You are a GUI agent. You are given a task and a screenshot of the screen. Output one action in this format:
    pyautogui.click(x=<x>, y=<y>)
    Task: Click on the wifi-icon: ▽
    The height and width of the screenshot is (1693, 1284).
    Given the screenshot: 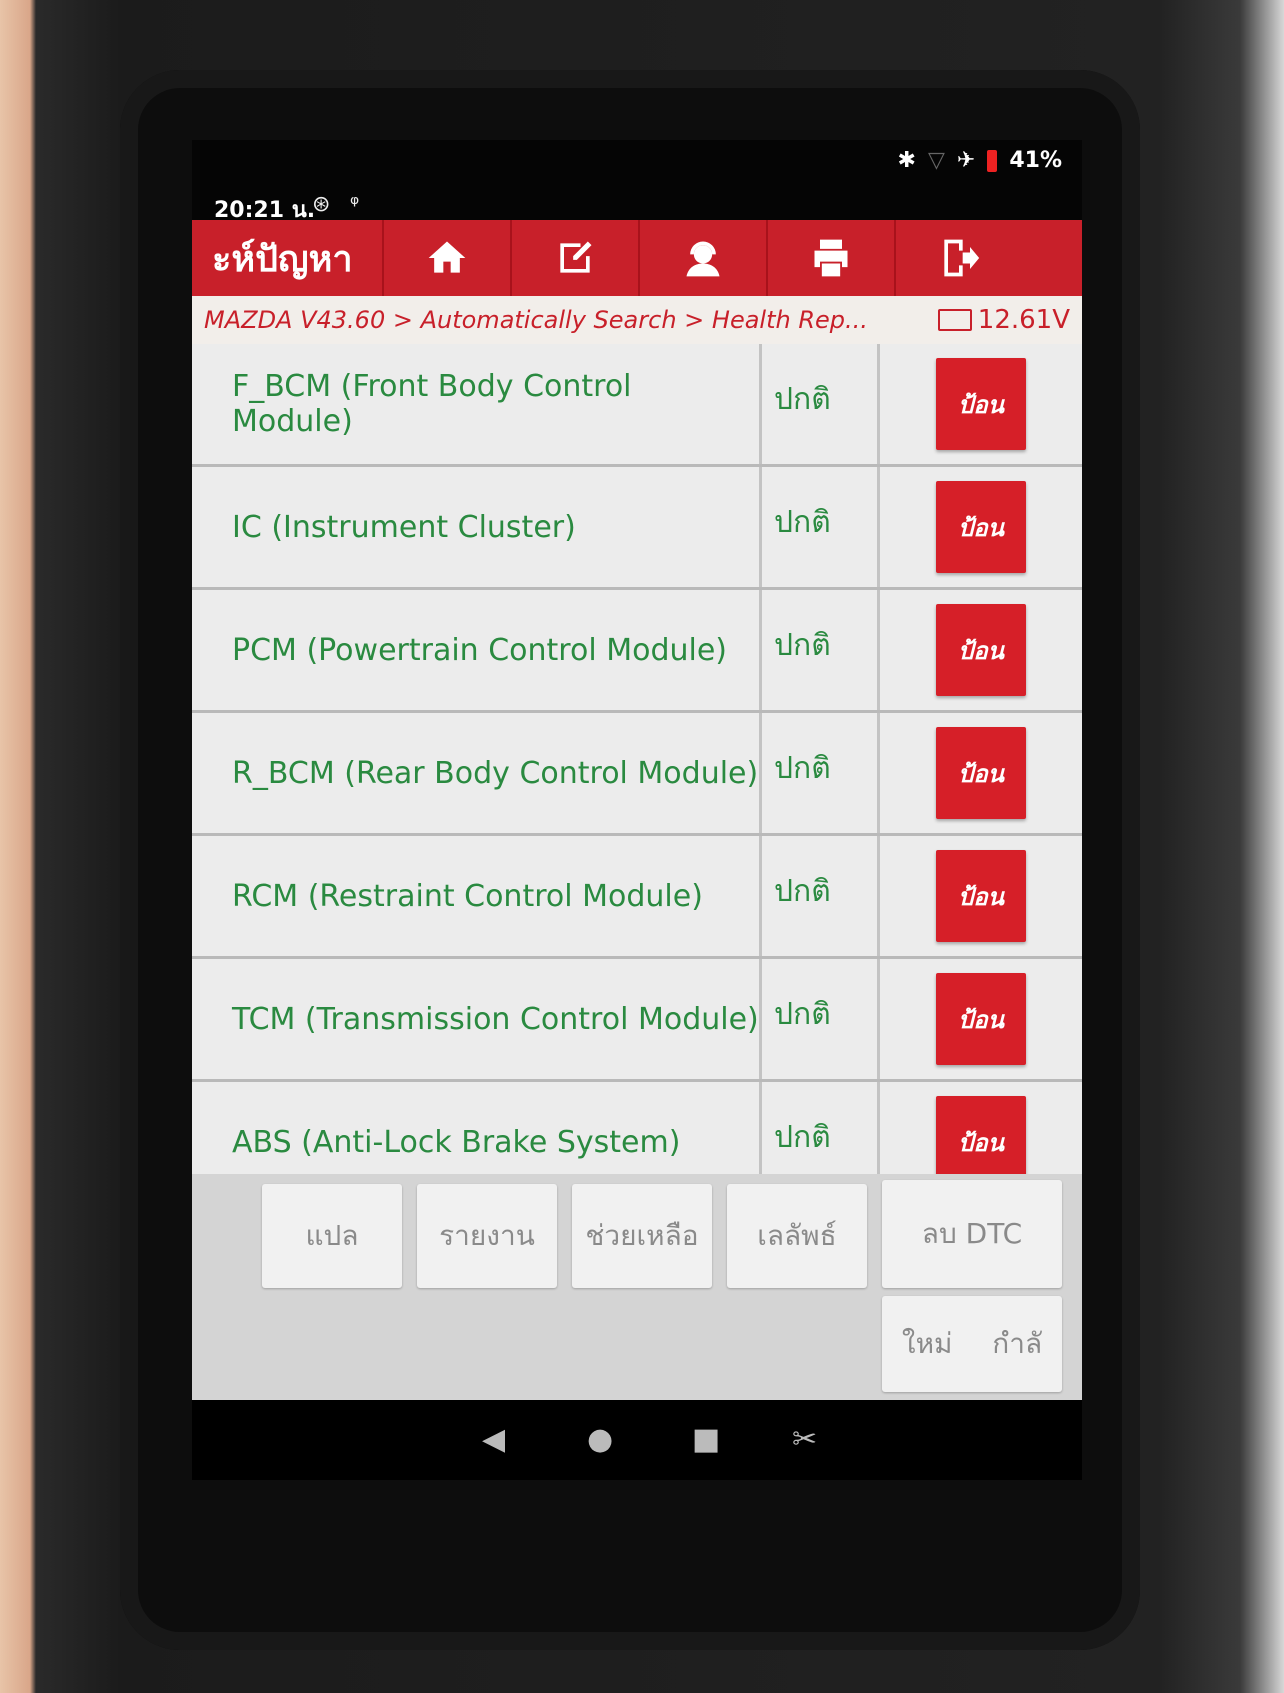 What is the action you would take?
    pyautogui.click(x=936, y=160)
    